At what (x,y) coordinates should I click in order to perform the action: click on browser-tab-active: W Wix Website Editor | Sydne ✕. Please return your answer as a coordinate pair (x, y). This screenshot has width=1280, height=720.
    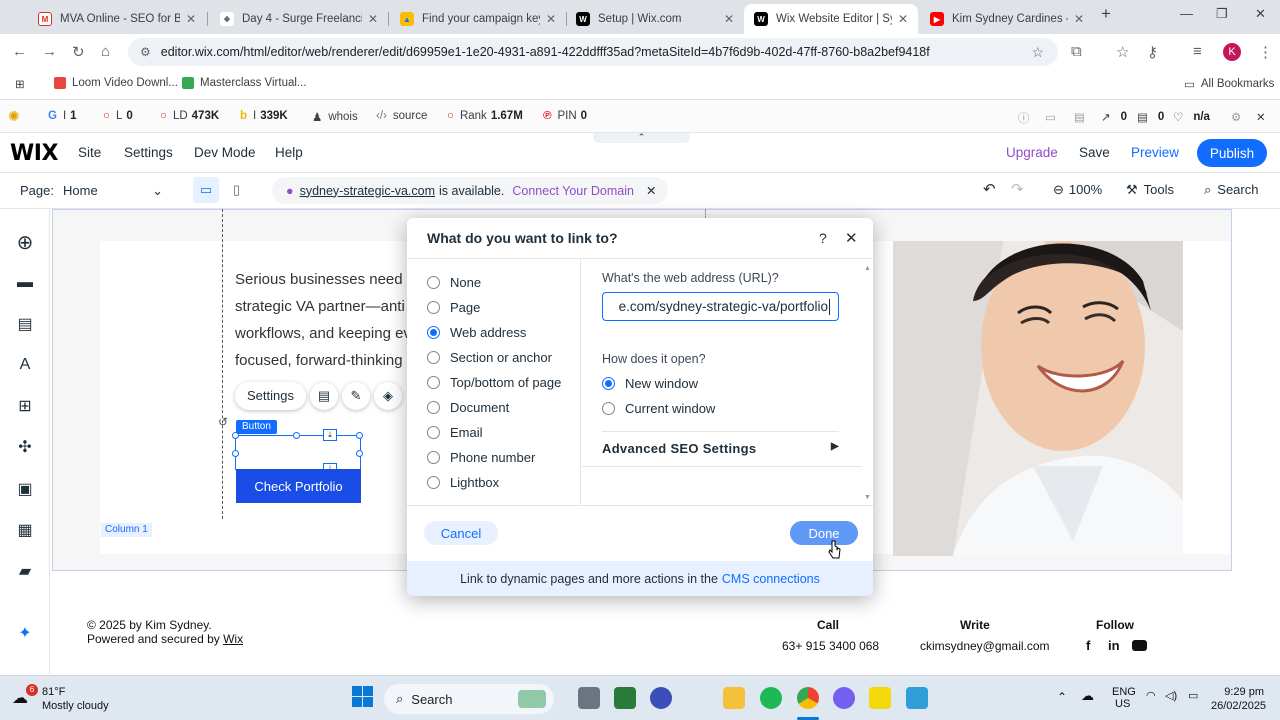
    Looking at the image, I should click on (831, 19).